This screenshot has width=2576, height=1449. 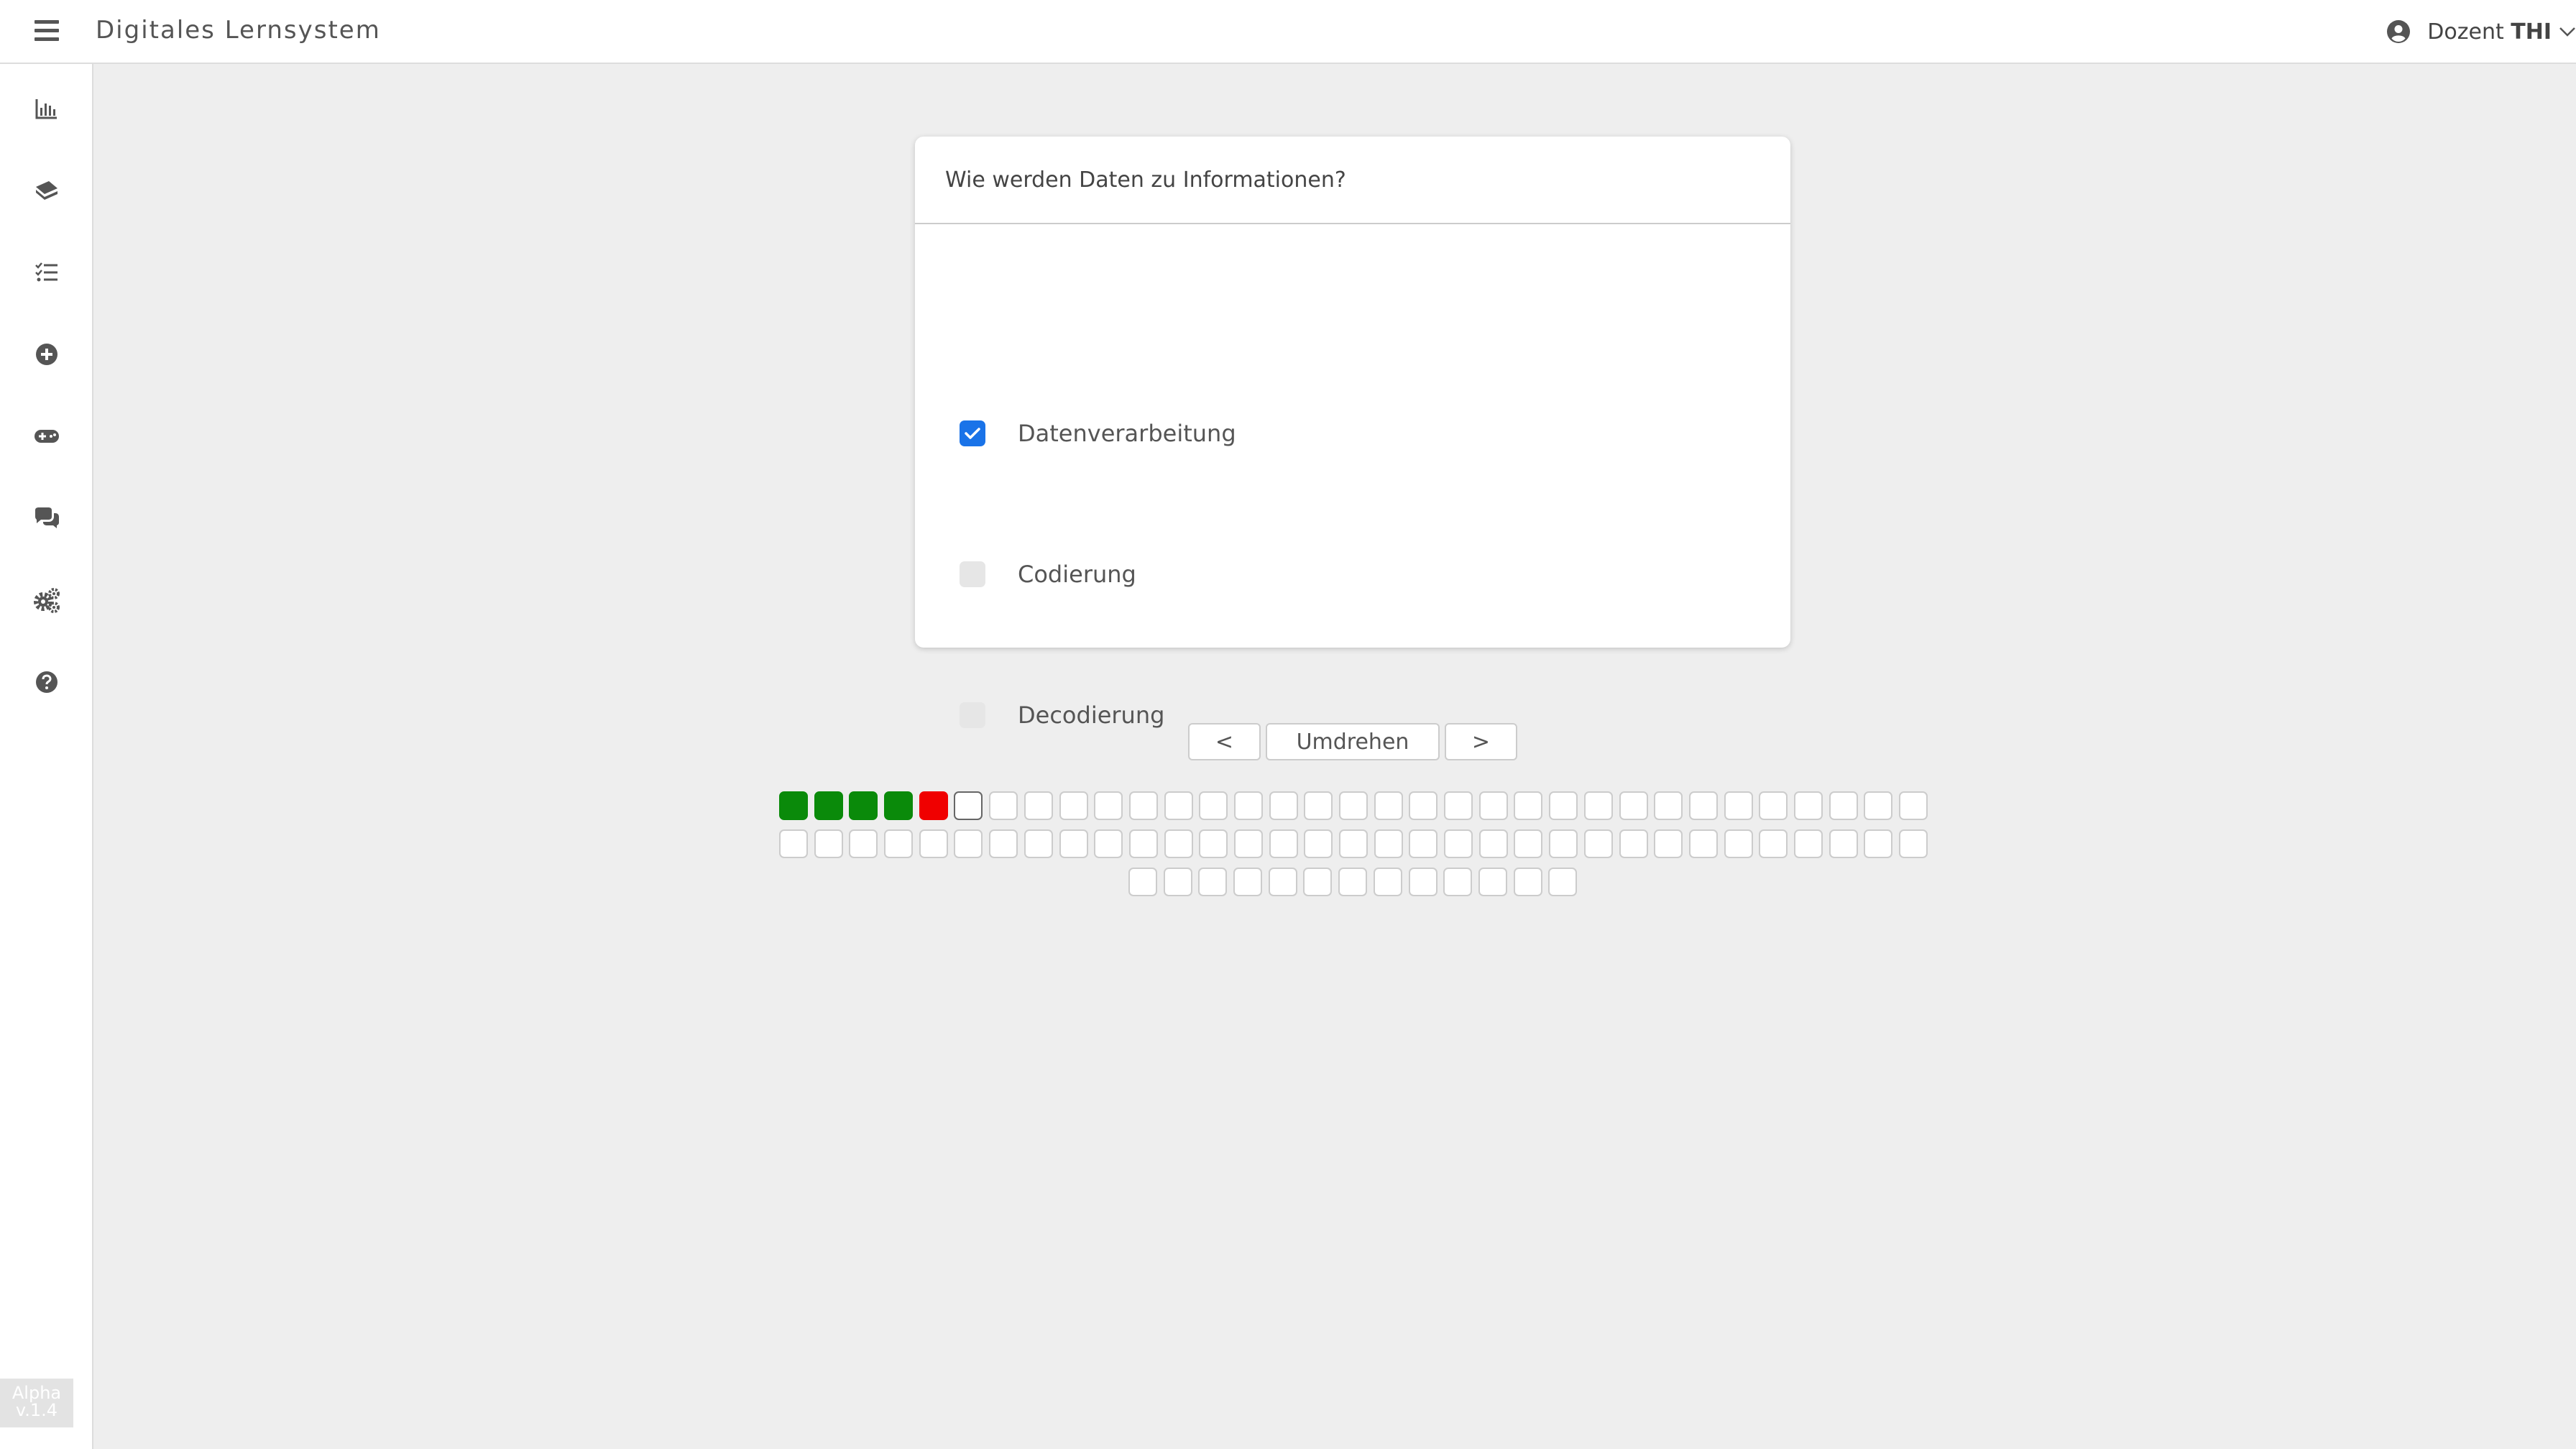 What do you see at coordinates (46, 31) in the screenshot?
I see `menu-icon` at bounding box center [46, 31].